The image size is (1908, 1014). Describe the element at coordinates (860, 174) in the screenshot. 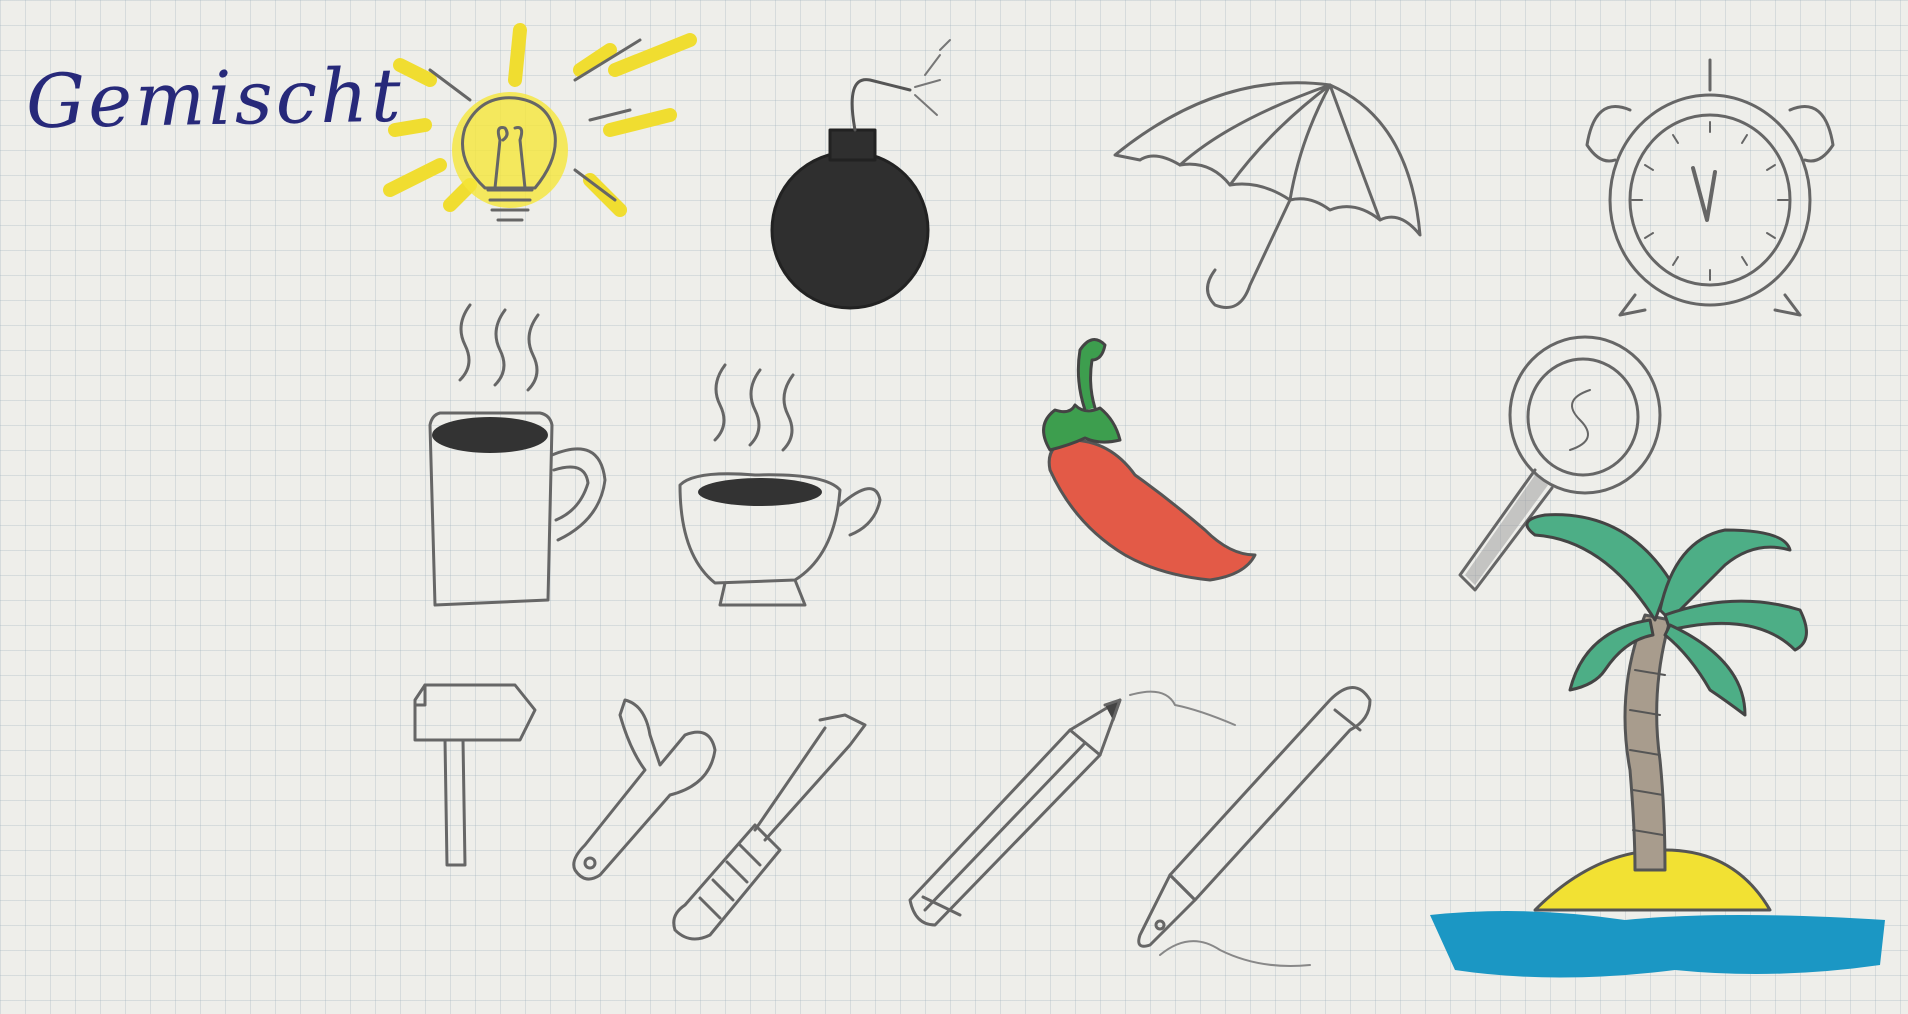

I see `bomb-icon` at that location.